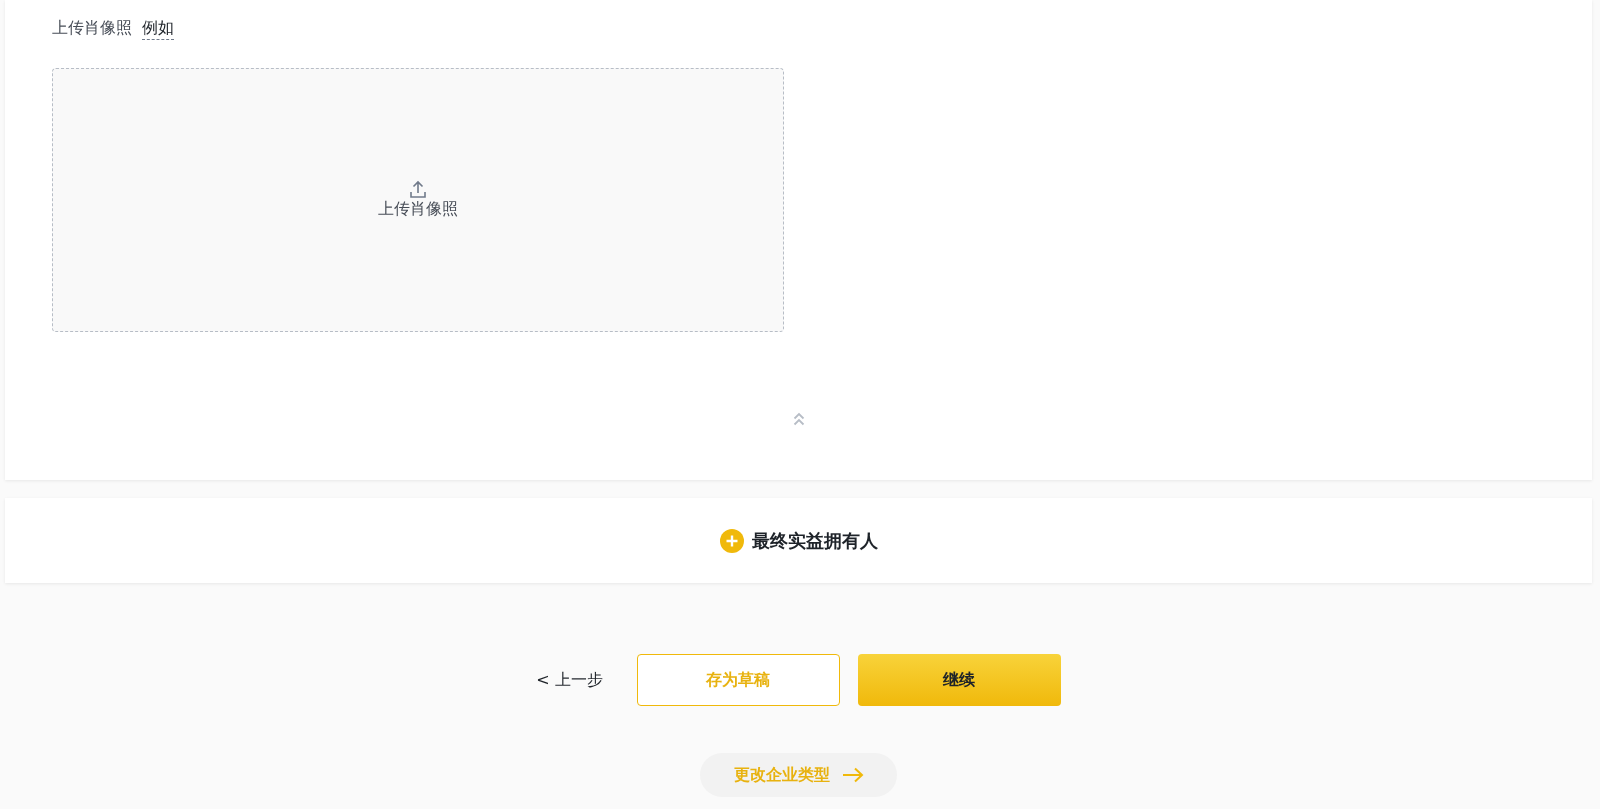 The width and height of the screenshot is (1600, 809). What do you see at coordinates (731, 540) in the screenshot?
I see `plus-circle-icon` at bounding box center [731, 540].